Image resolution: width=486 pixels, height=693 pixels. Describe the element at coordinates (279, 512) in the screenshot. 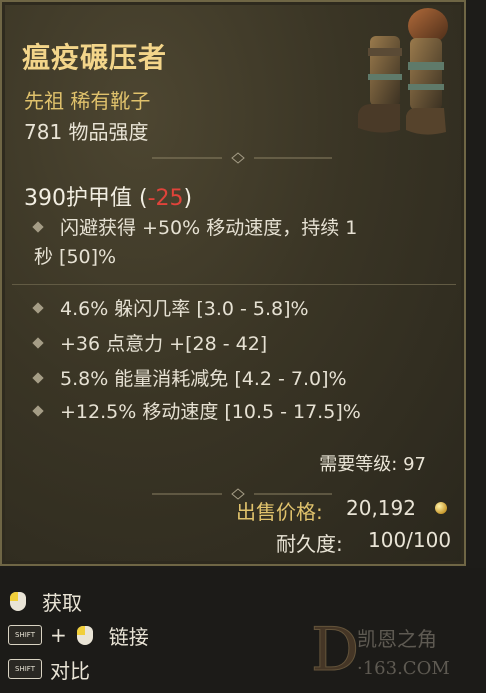

I see `sell-price-label: 出售价格:` at that location.